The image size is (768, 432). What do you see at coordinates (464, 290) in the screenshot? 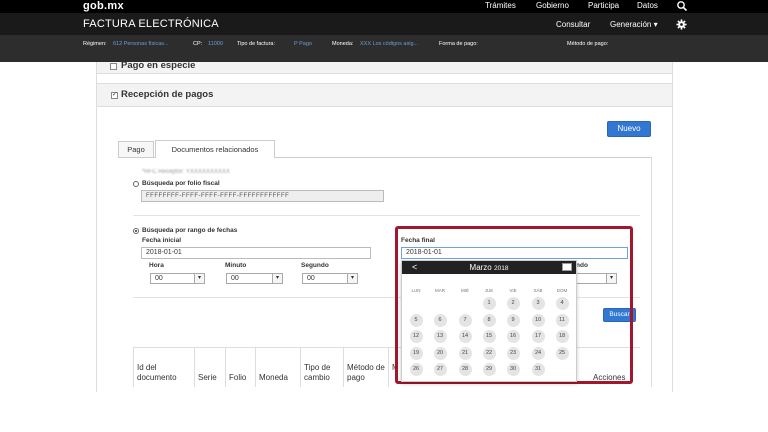
I see `weekday-header: MIÉ` at bounding box center [464, 290].